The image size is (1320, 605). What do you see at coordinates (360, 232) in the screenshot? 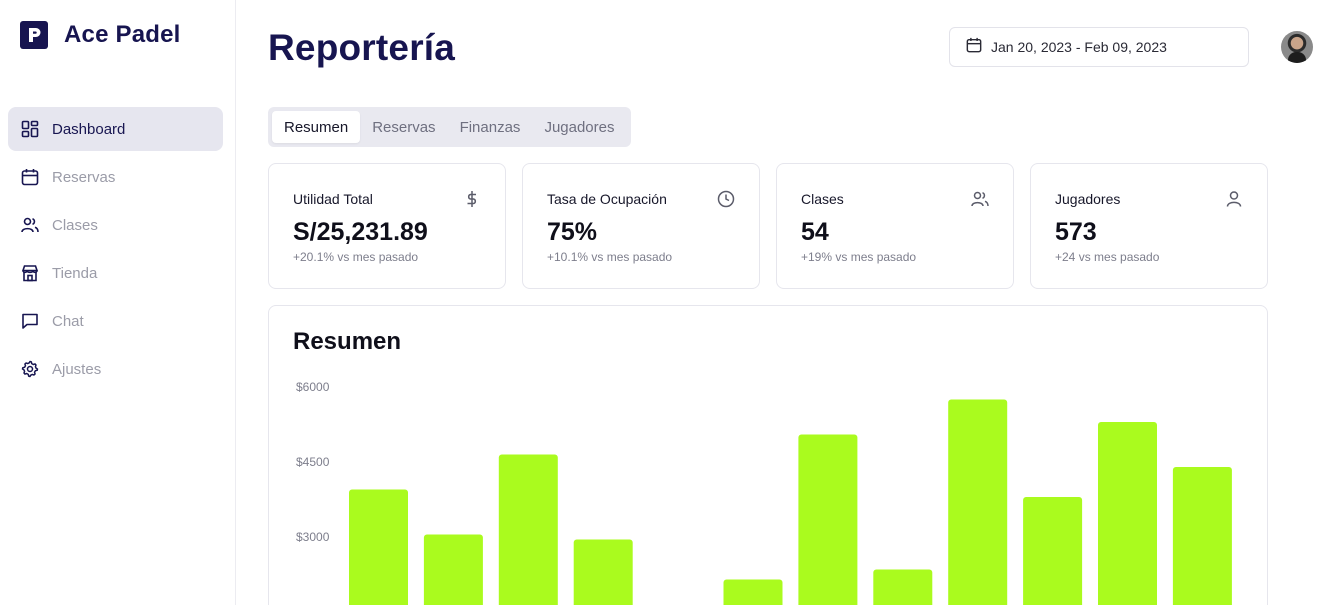
I see `stat-value: S/25,231.89` at bounding box center [360, 232].